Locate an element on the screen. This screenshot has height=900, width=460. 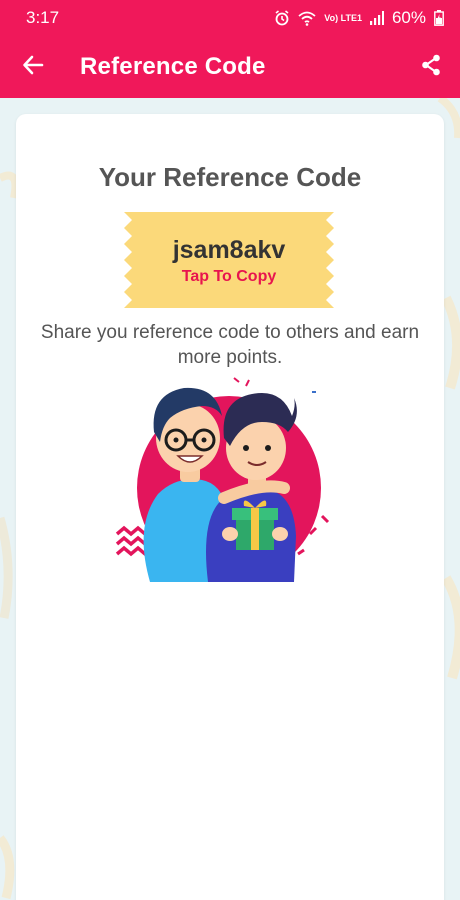
status-icons: Vo) LTE1 60% is located at coordinates (359, 18).